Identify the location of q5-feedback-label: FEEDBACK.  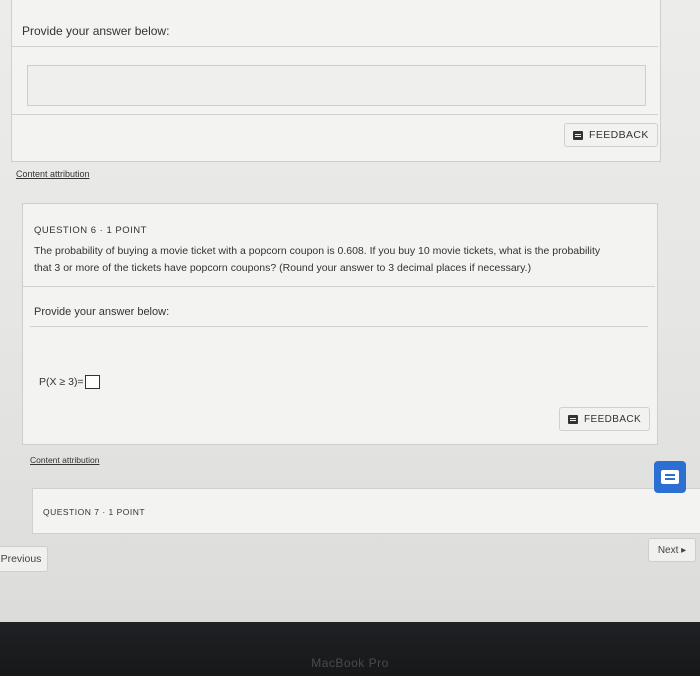
(619, 135).